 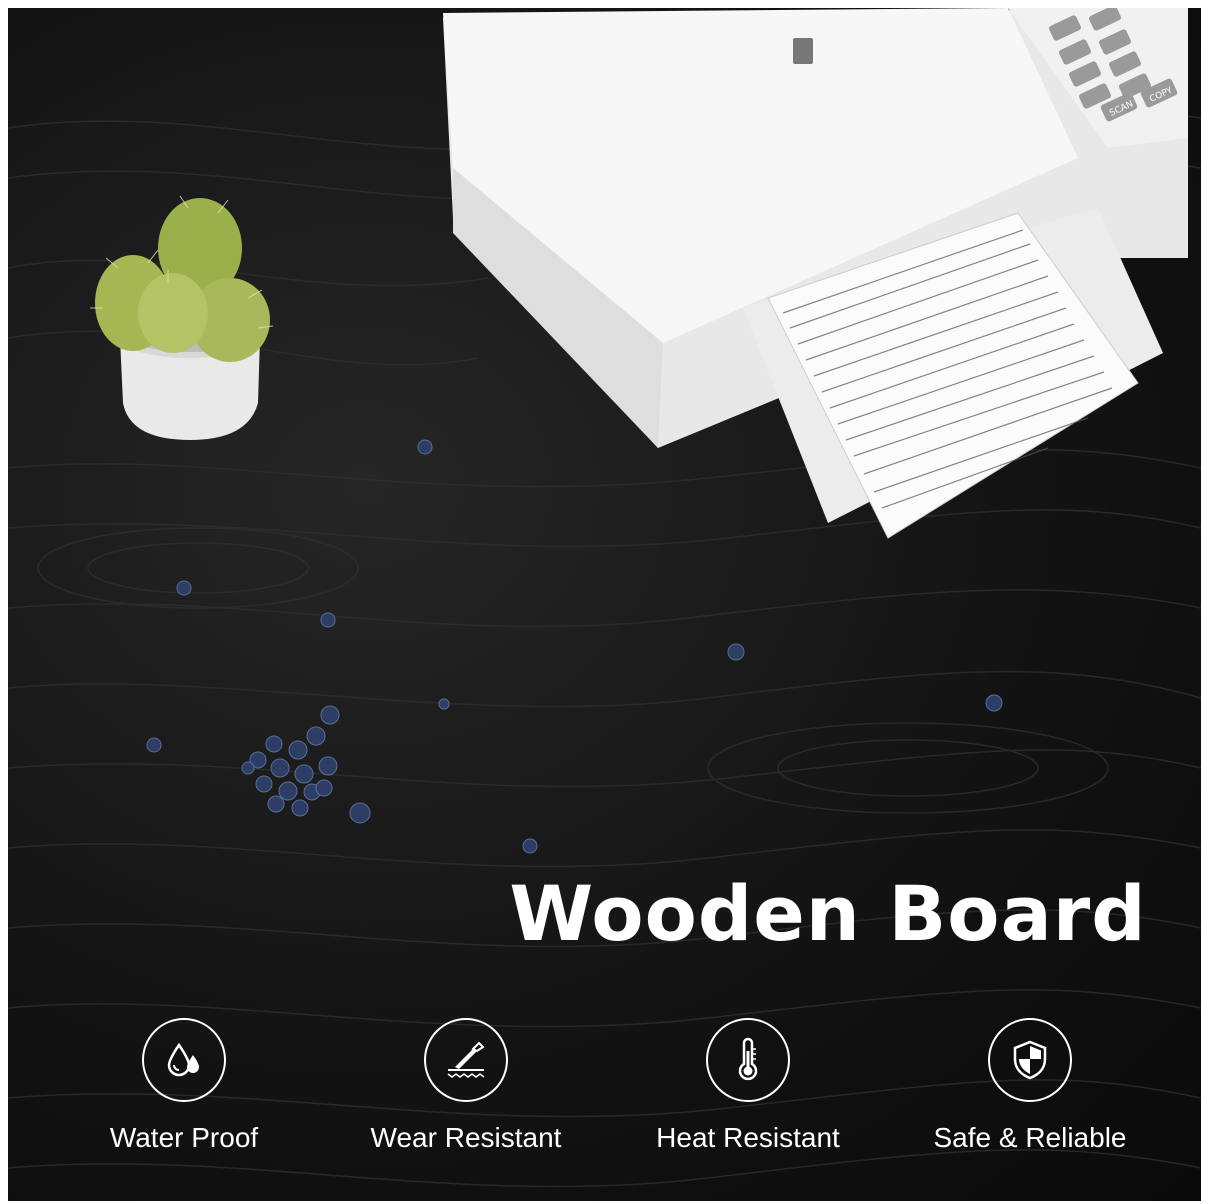 I want to click on thermometer-icon, so click(x=748, y=1060).